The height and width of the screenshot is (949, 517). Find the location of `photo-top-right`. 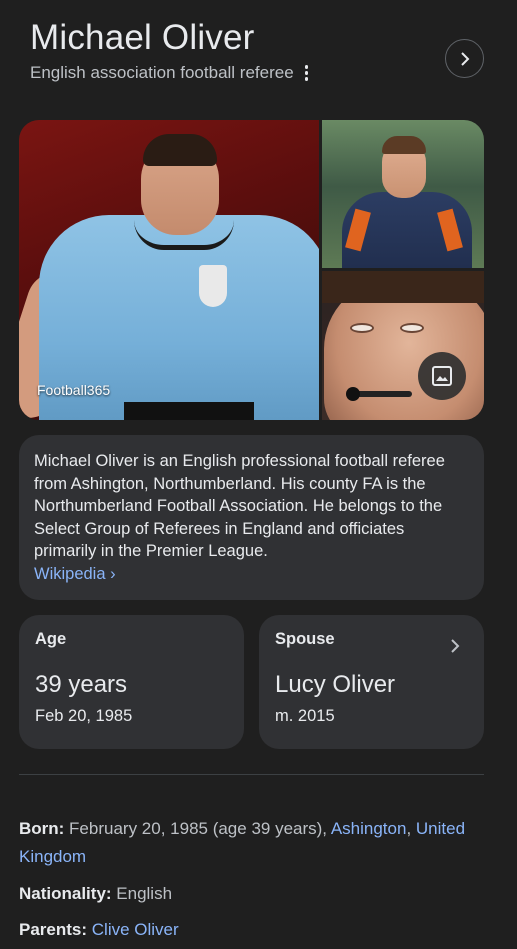

photo-top-right is located at coordinates (403, 194).